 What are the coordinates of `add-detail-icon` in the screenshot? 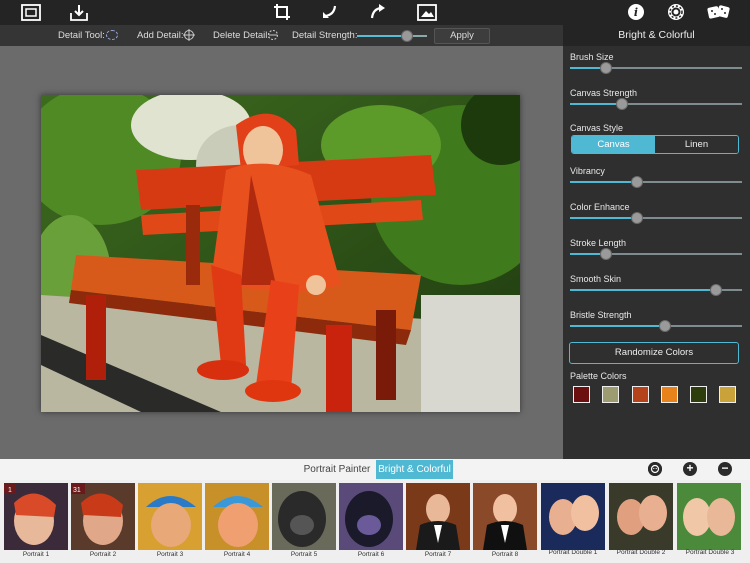 It's located at (189, 35).